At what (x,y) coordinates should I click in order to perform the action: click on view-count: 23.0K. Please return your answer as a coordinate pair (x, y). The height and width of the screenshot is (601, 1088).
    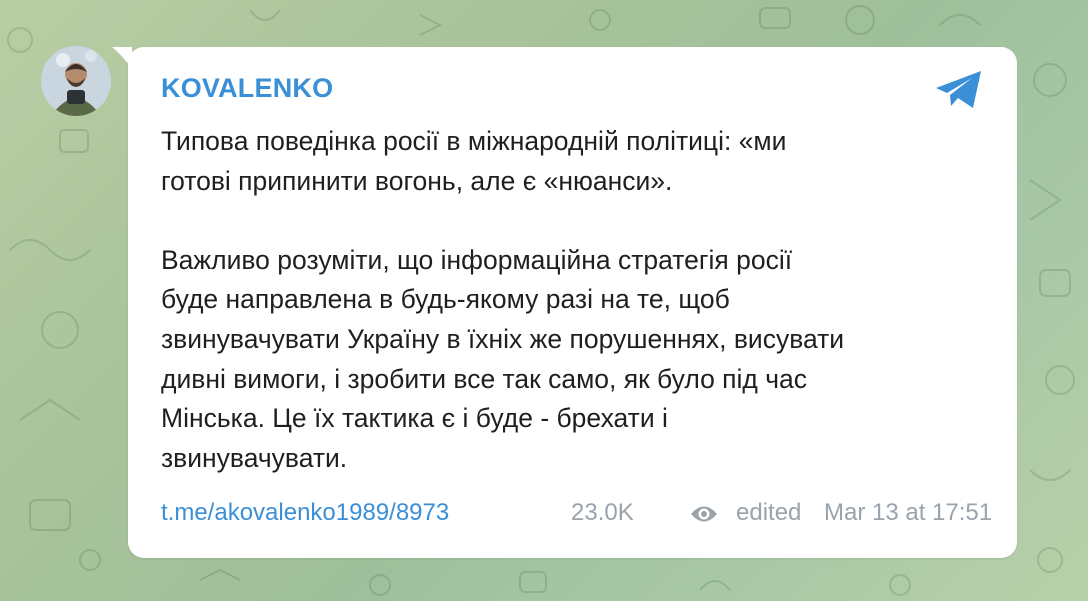
    Looking at the image, I should click on (602, 512).